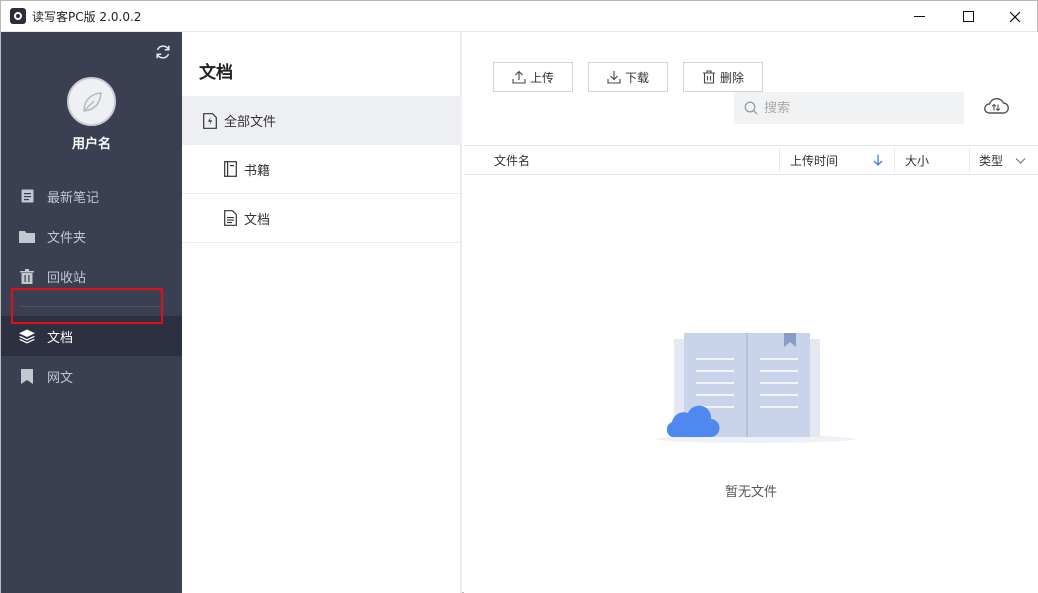 This screenshot has height=593, width=1038. Describe the element at coordinates (614, 77) in the screenshot. I see `download-icon` at that location.